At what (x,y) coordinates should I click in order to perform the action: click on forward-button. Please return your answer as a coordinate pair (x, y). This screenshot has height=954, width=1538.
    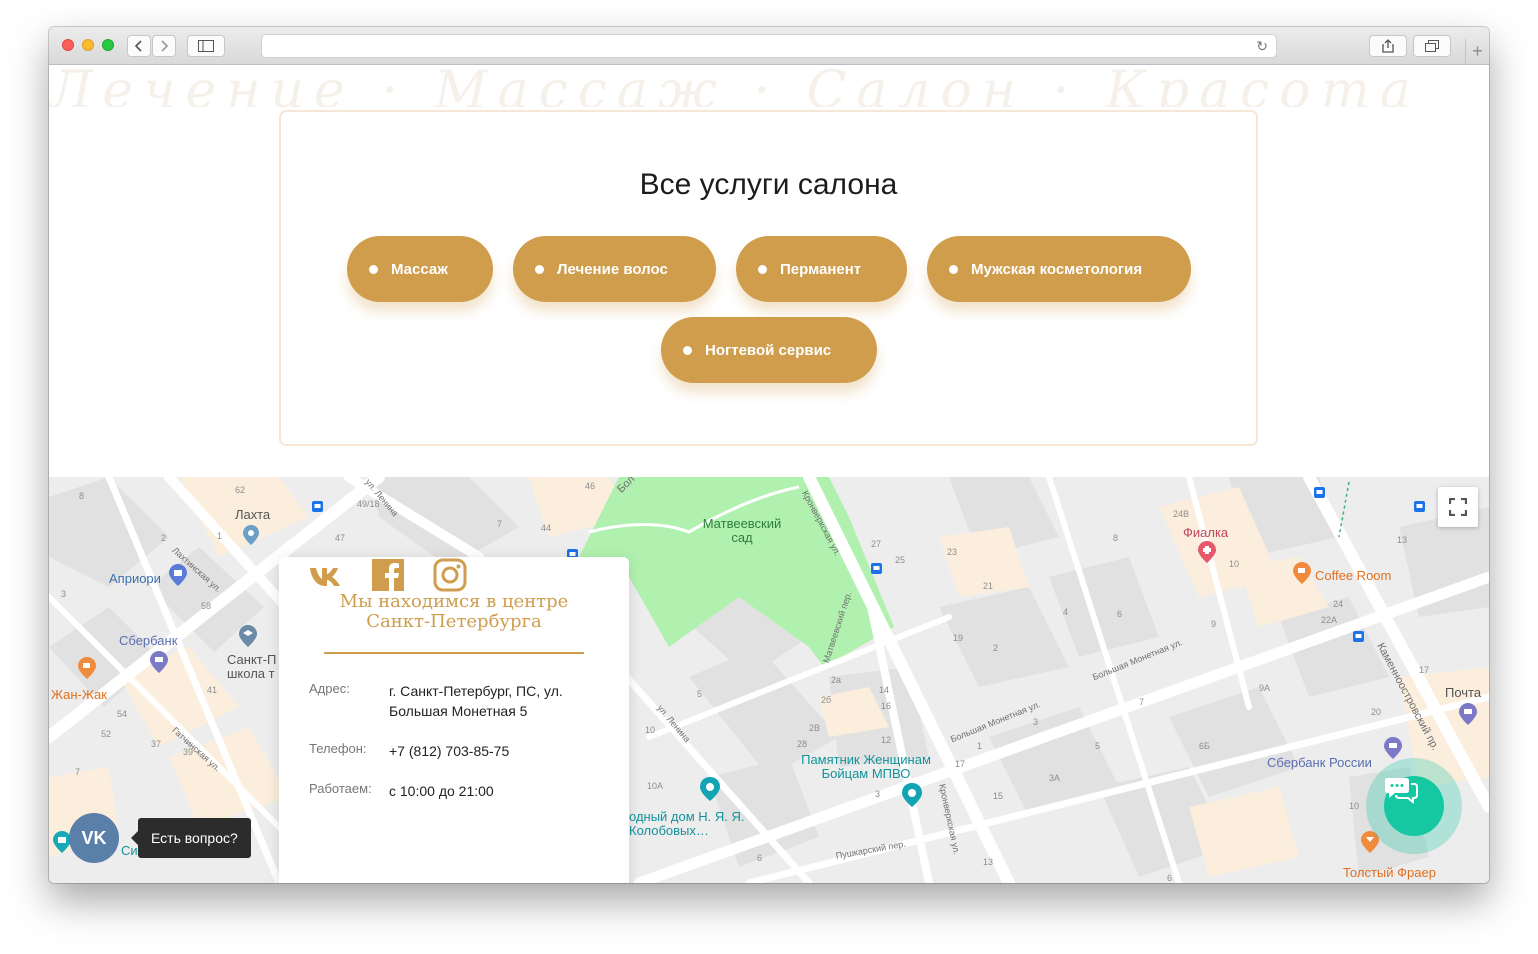
    Looking at the image, I should click on (164, 46).